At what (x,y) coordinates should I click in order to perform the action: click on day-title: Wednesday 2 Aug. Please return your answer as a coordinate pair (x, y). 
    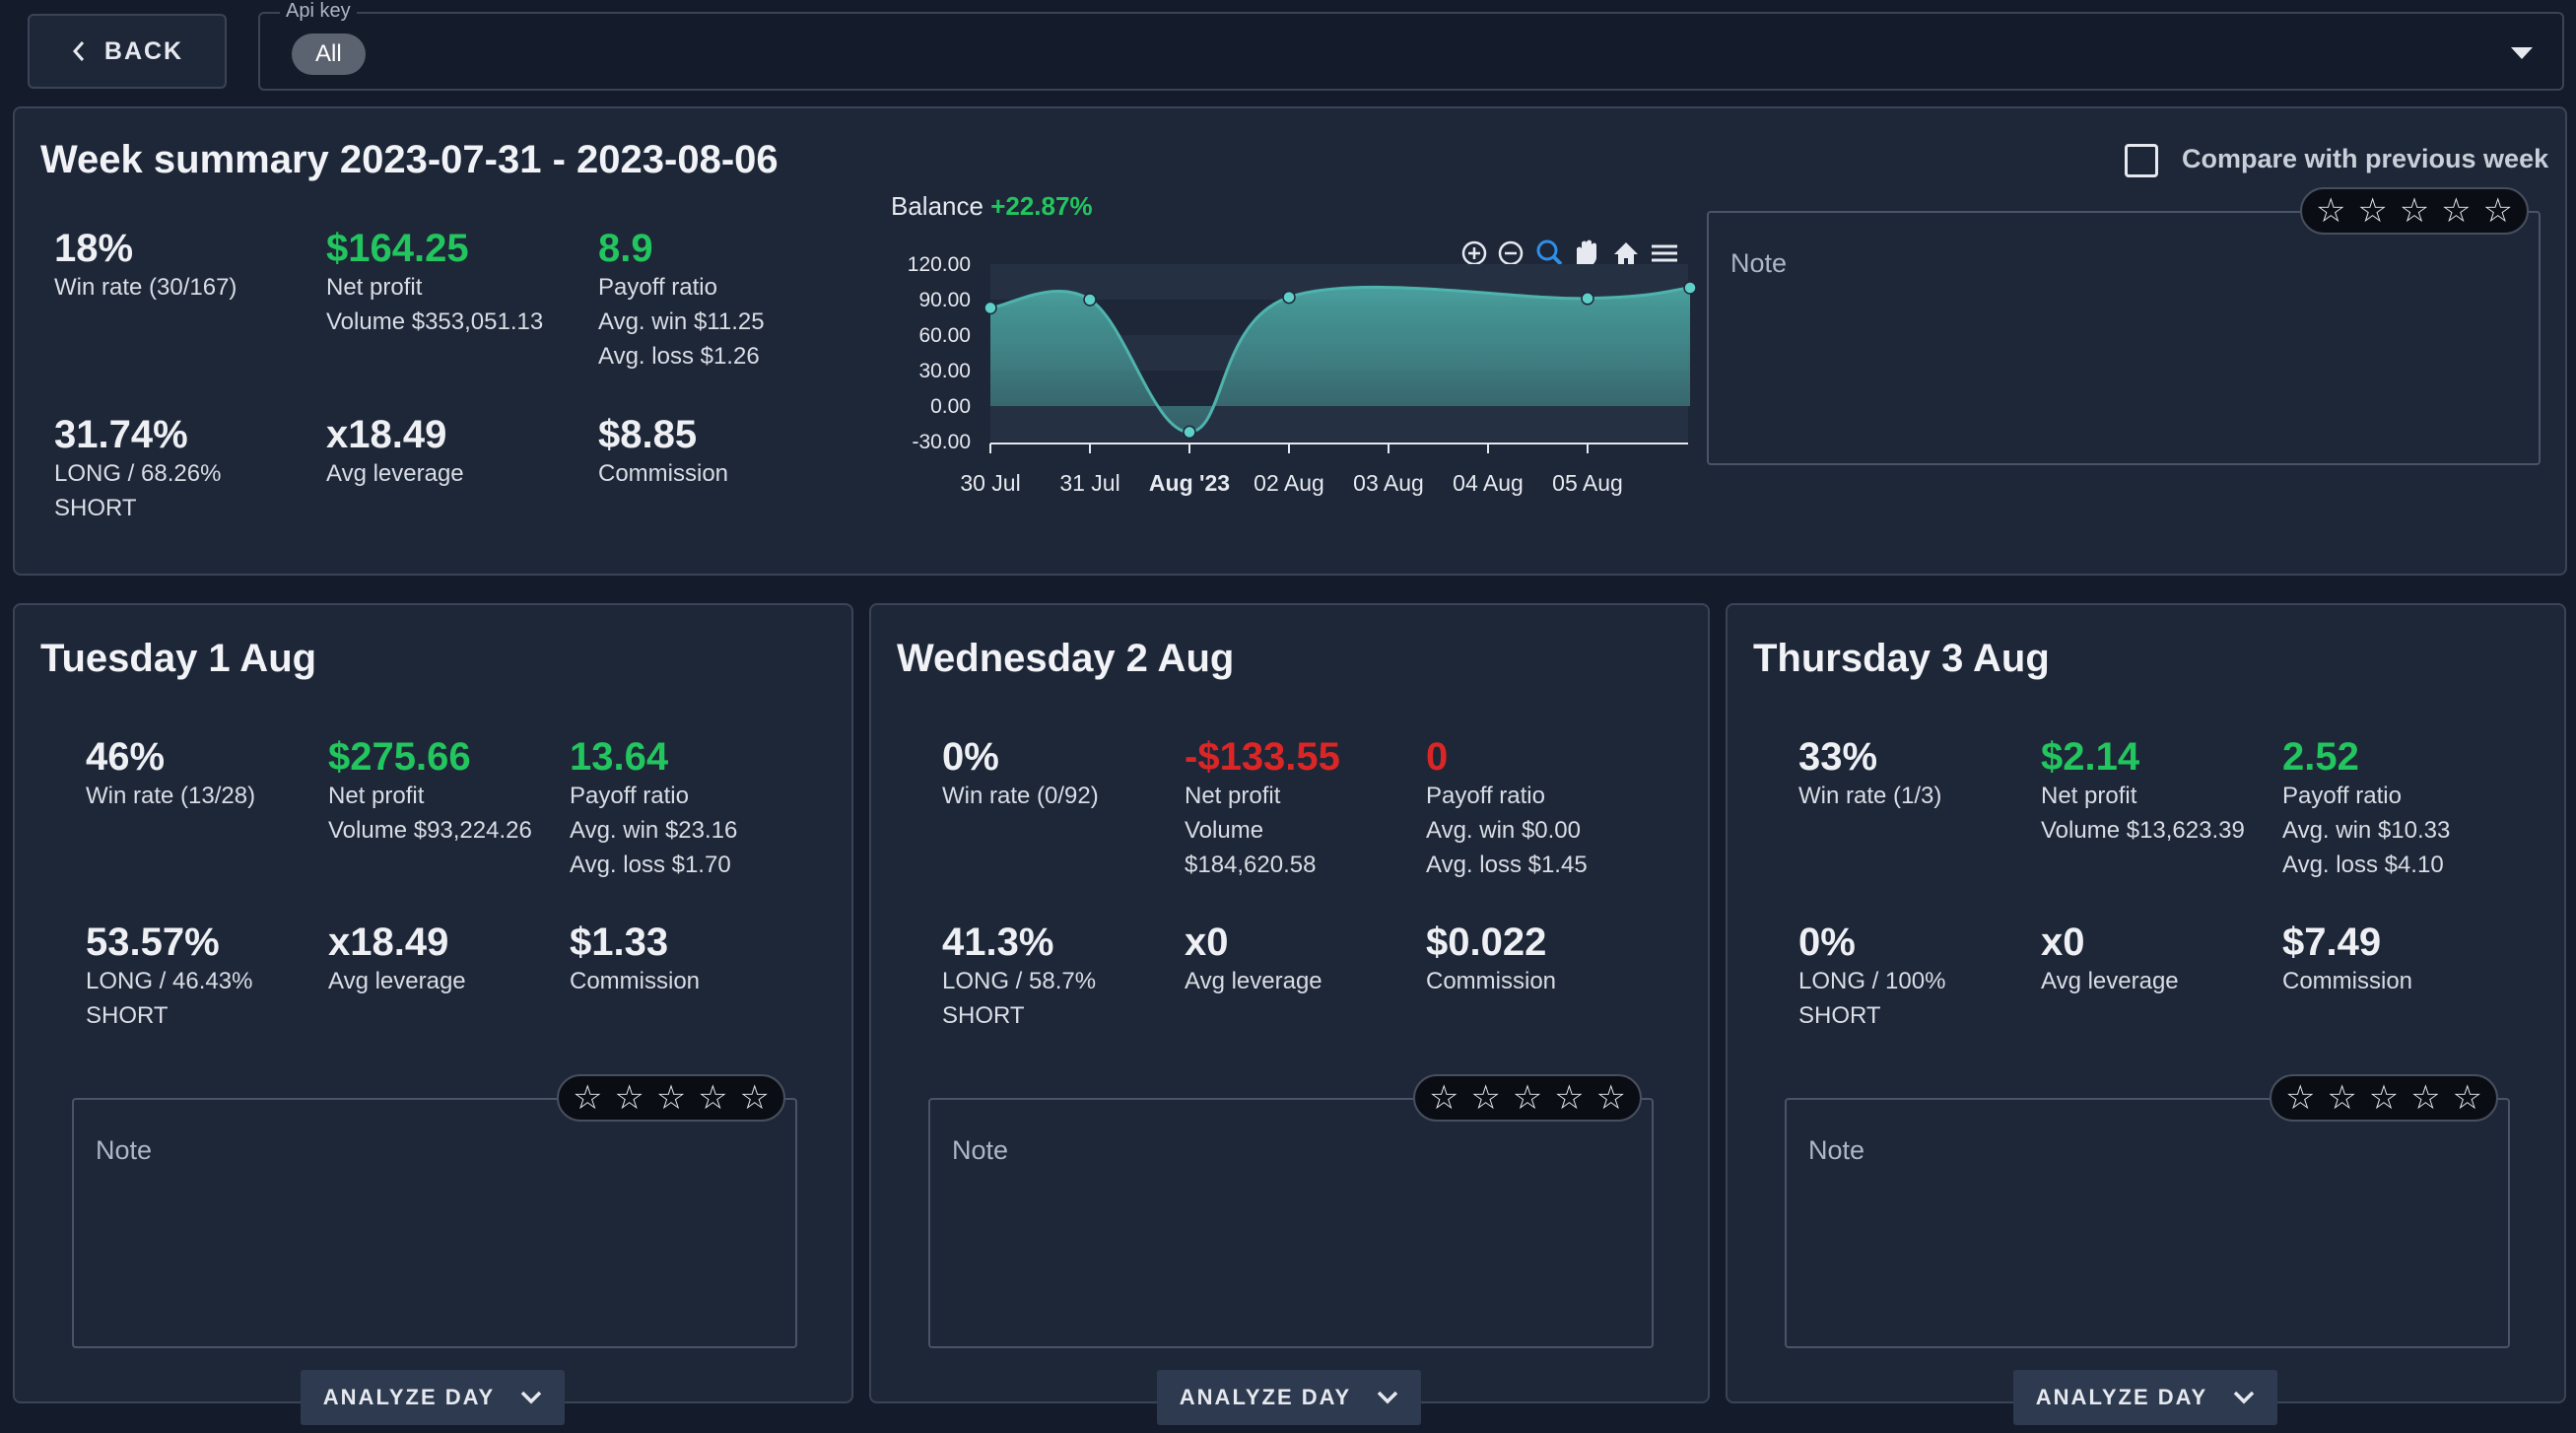
    Looking at the image, I should click on (1066, 659).